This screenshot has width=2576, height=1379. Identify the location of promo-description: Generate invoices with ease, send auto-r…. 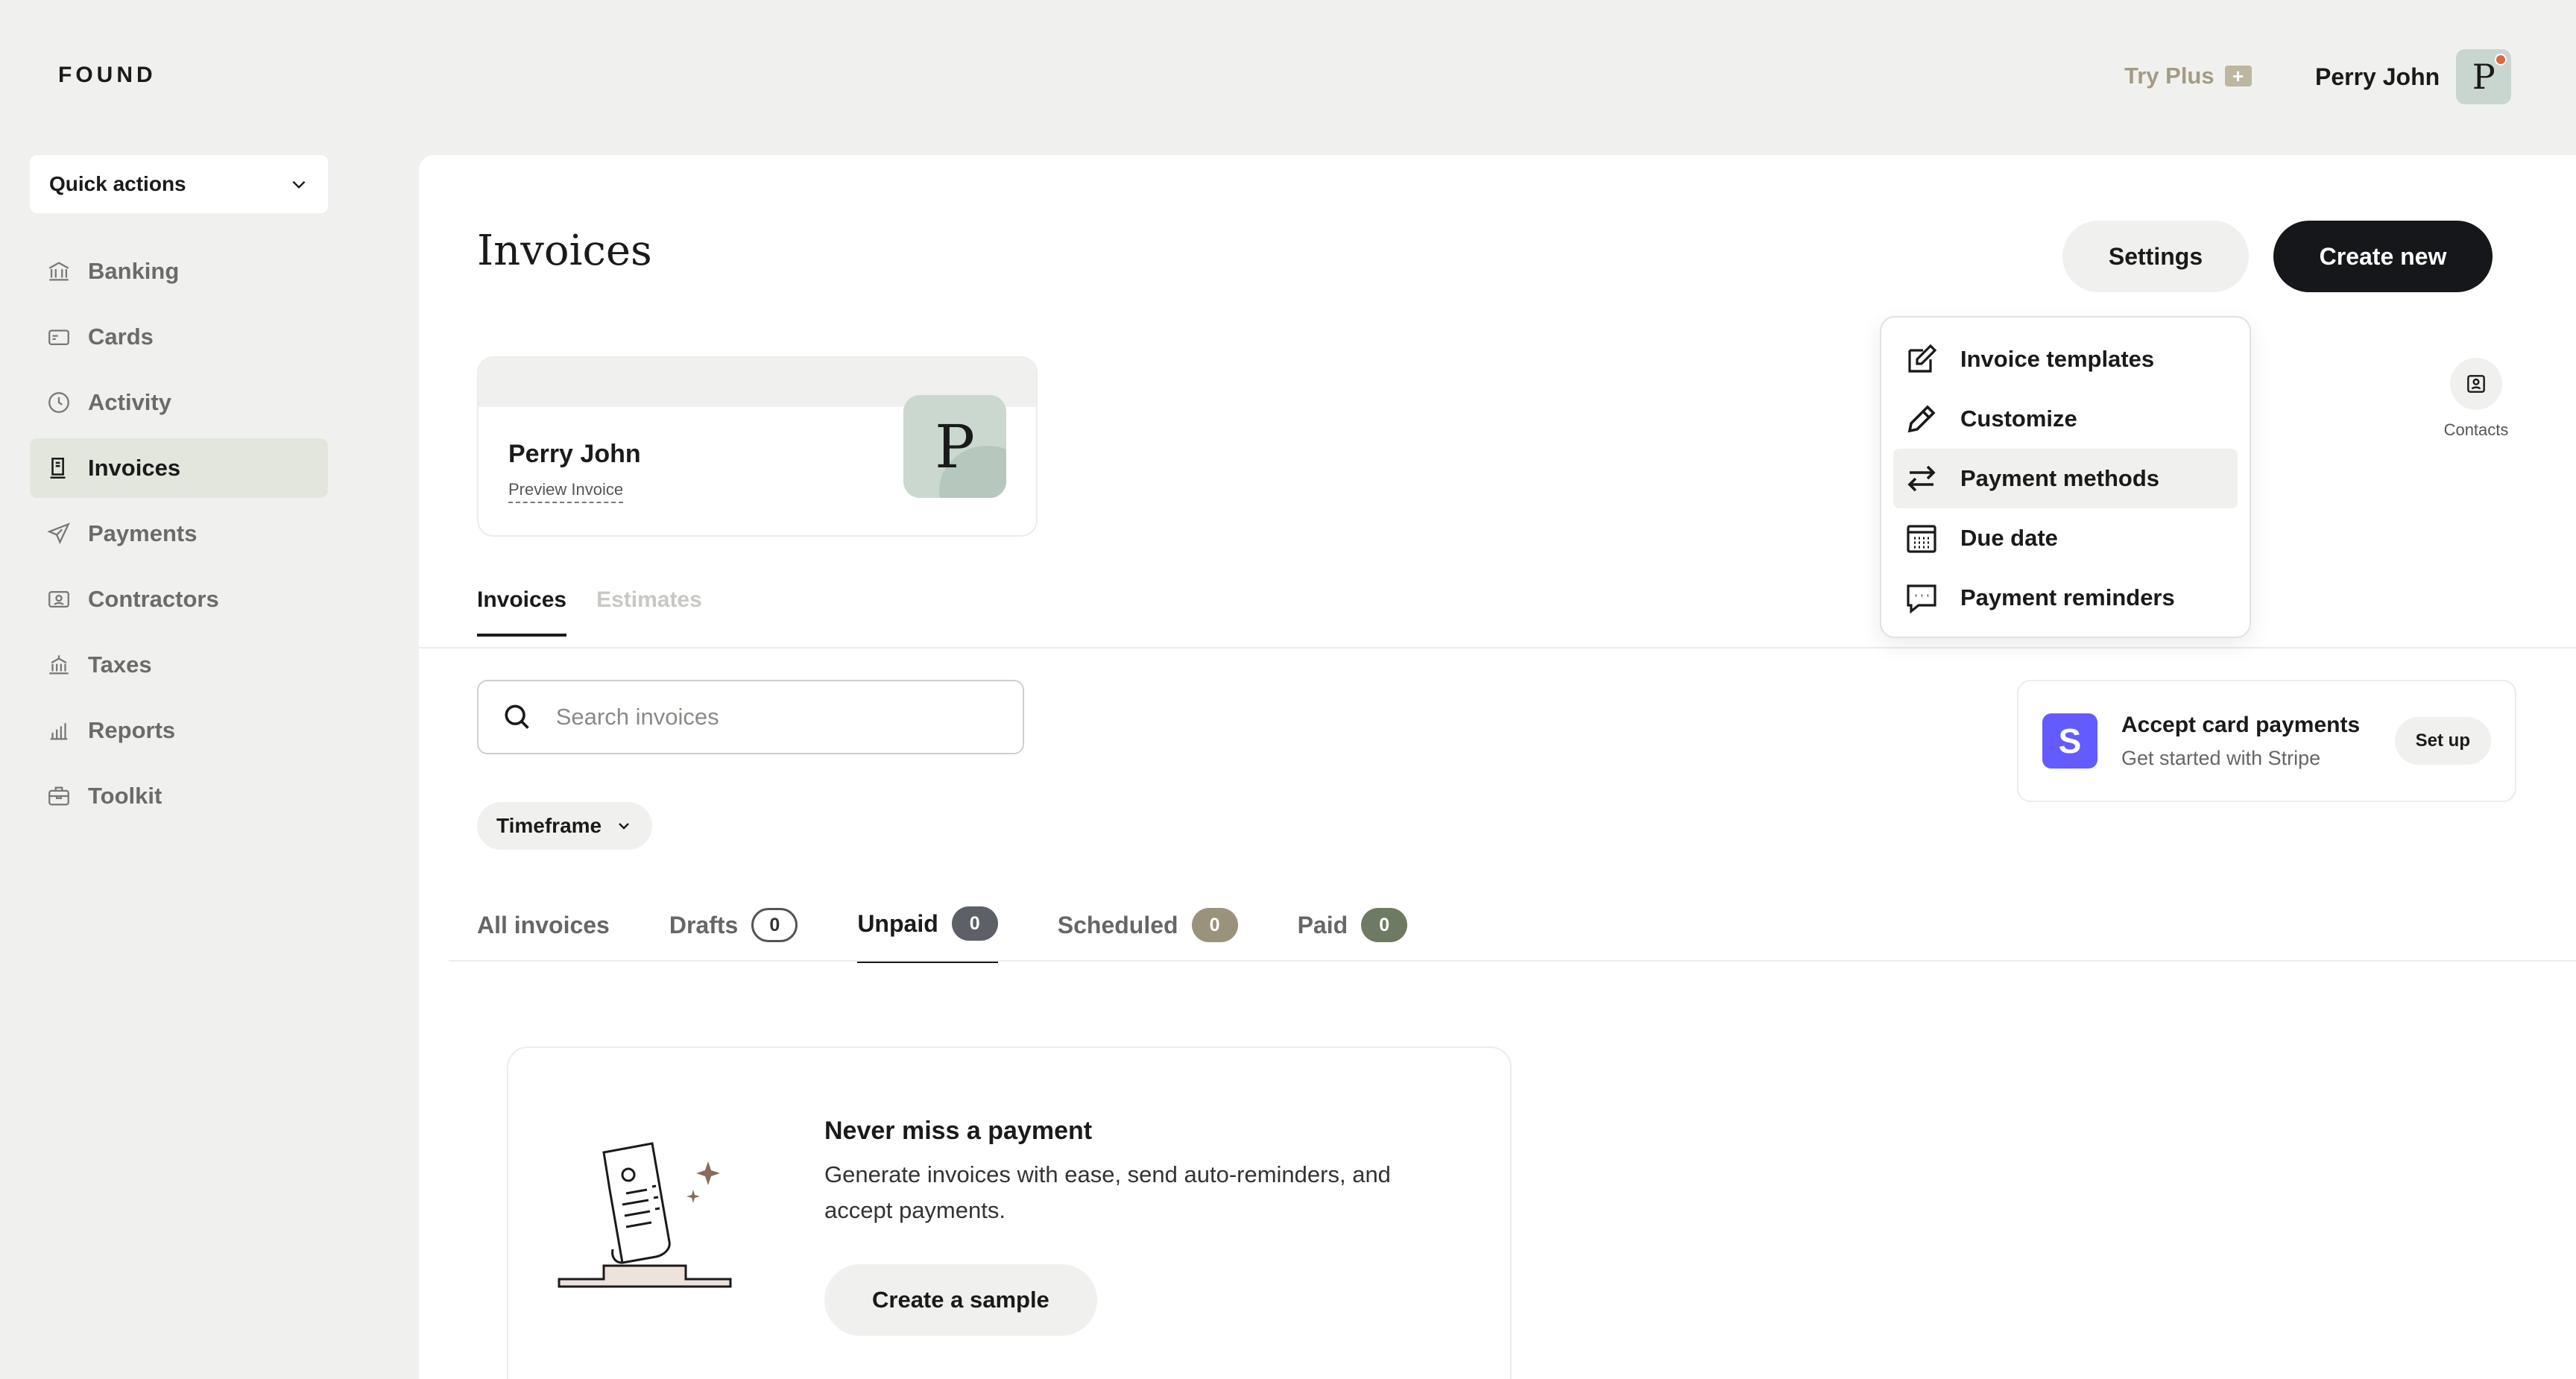
(1107, 1192).